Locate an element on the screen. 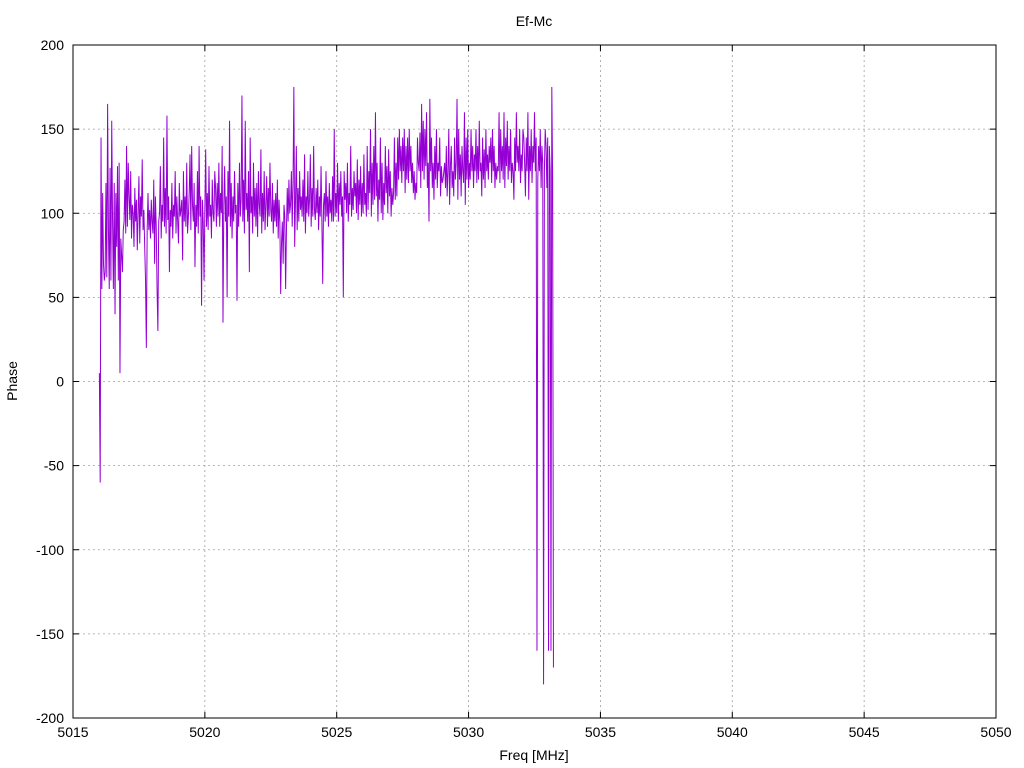 This screenshot has width=1024, height=768. y-tick-label: -200 is located at coordinates (50, 718).